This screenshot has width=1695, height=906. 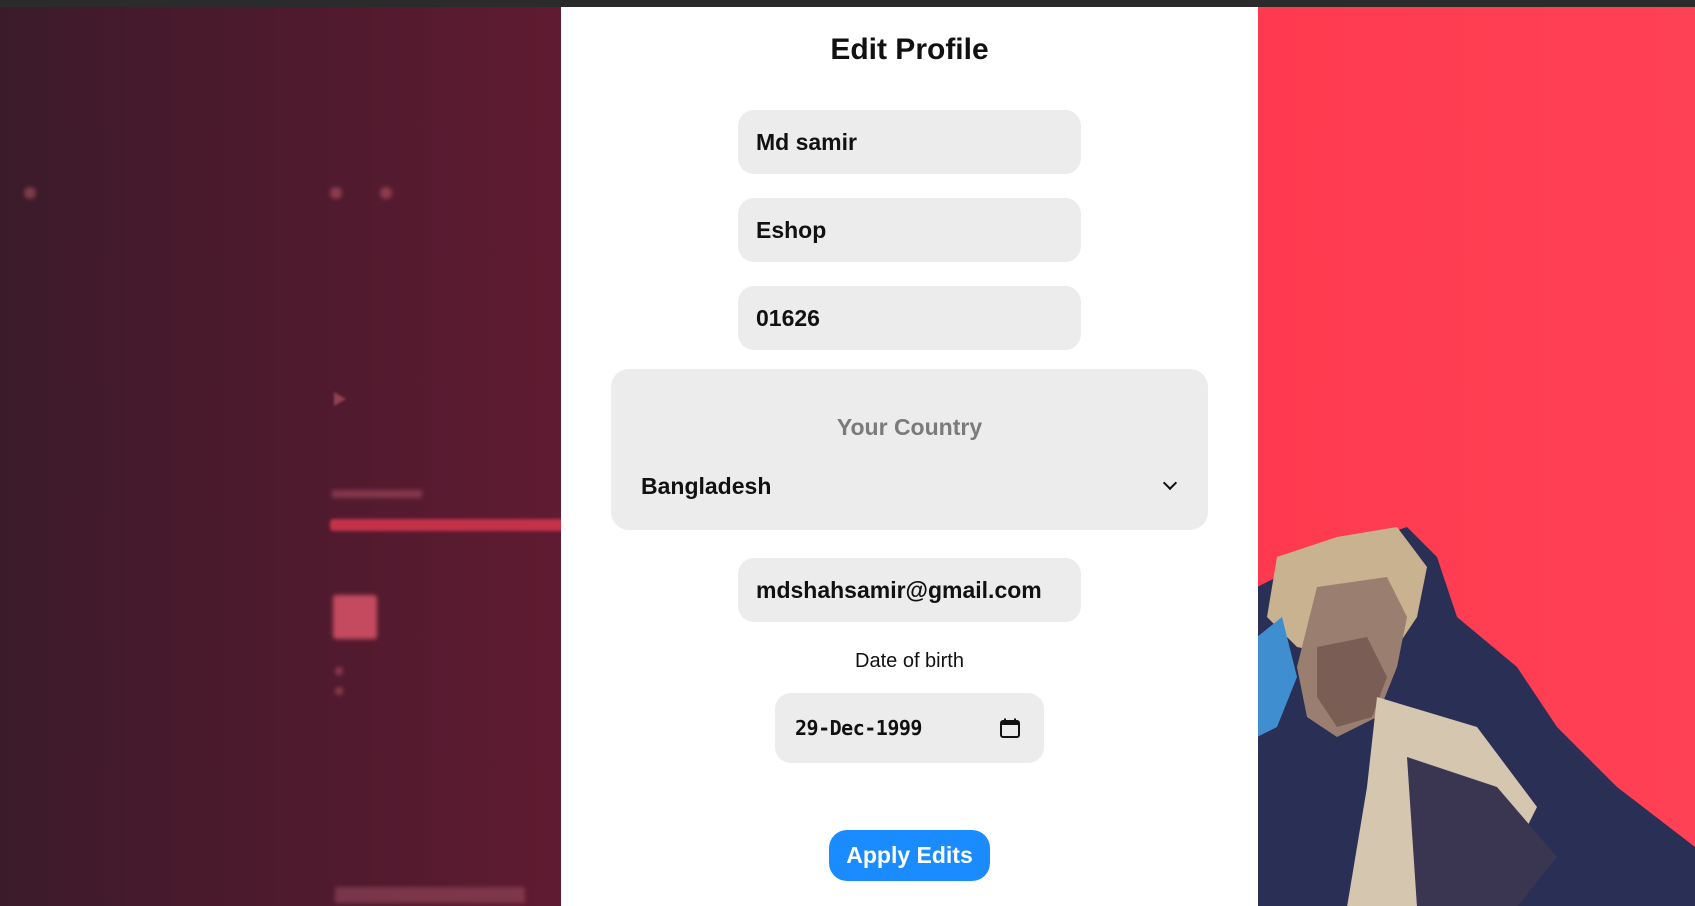 I want to click on background-blur-text, so click(x=430, y=895).